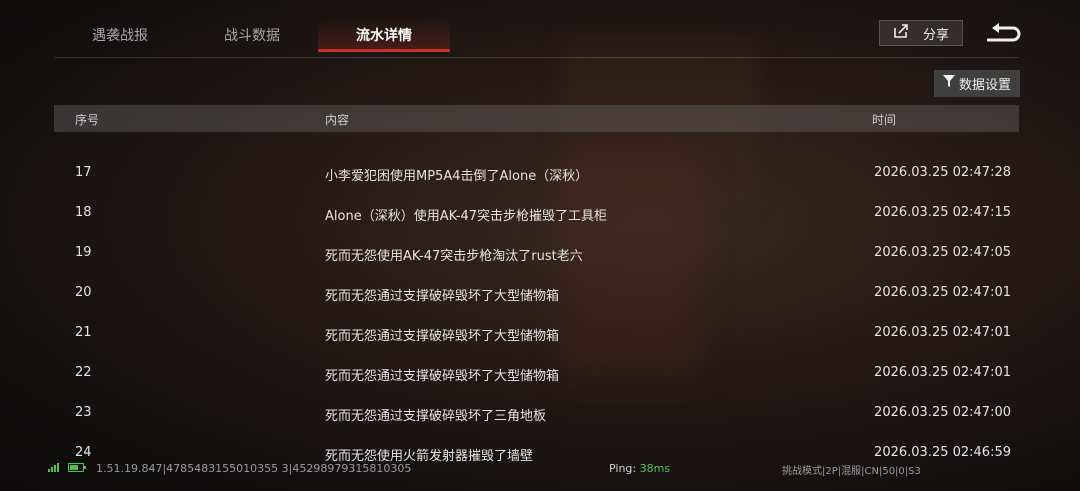 This screenshot has height=491, width=1080. I want to click on filter-icon, so click(948, 83).